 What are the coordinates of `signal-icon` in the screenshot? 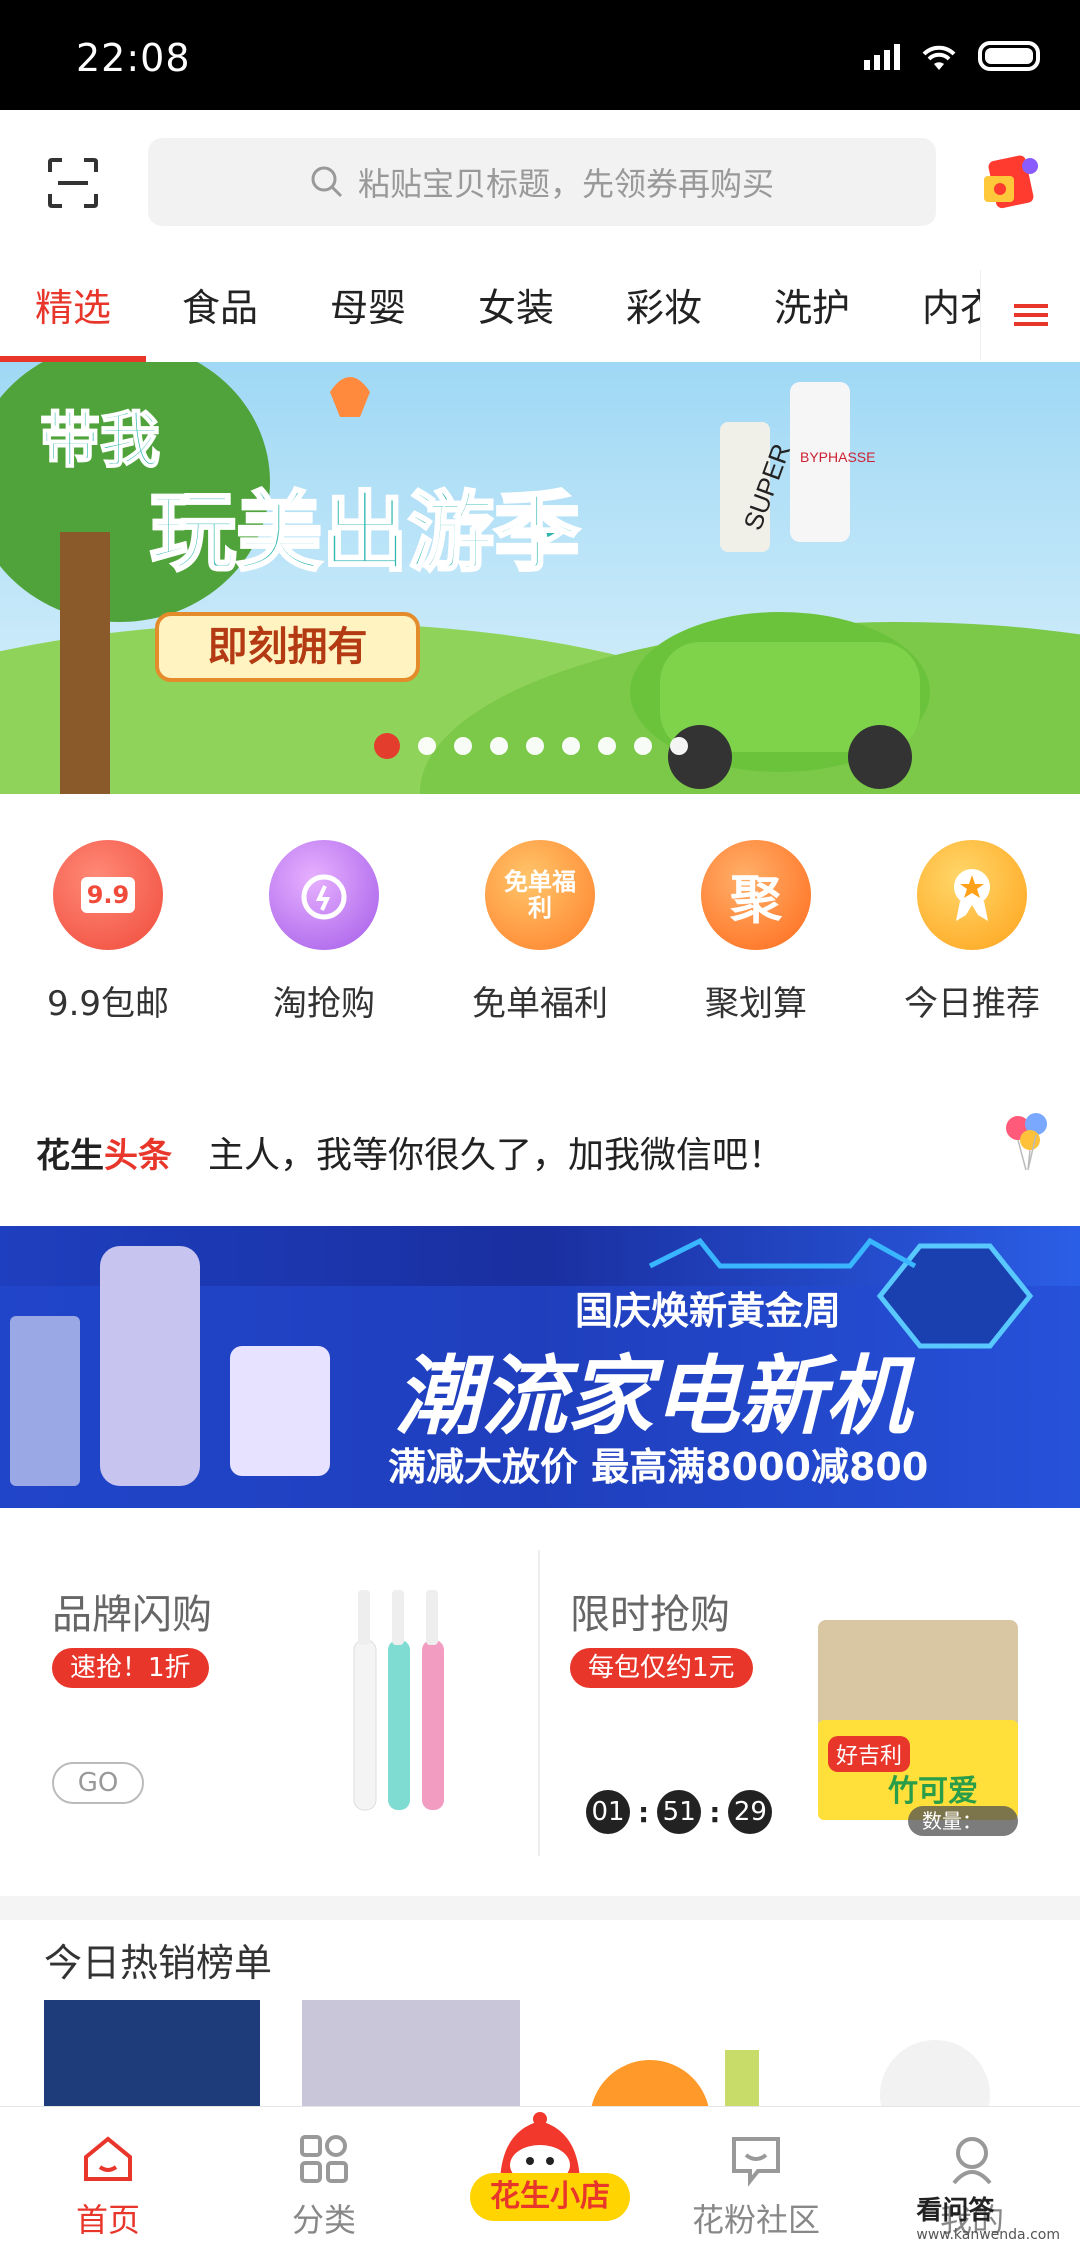 It's located at (882, 56).